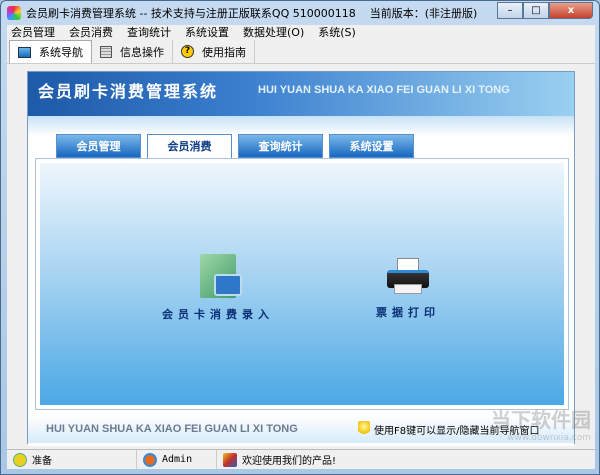 The height and width of the screenshot is (475, 600). Describe the element at coordinates (224, 52) in the screenshot. I see `toolbar-label: 使用指南` at that location.